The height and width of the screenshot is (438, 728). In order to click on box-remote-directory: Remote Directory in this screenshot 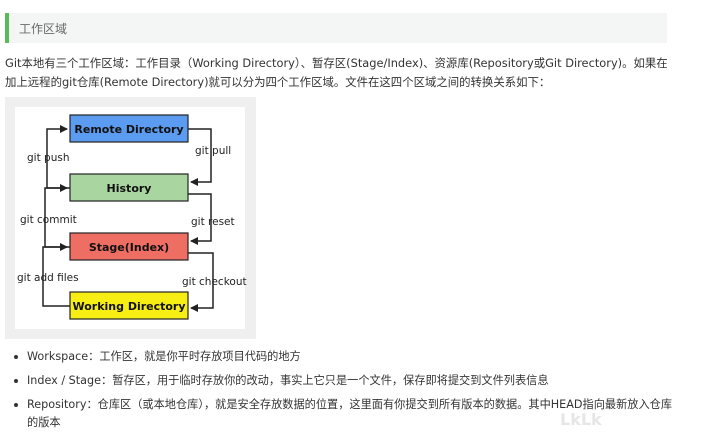, I will do `click(129, 128)`.